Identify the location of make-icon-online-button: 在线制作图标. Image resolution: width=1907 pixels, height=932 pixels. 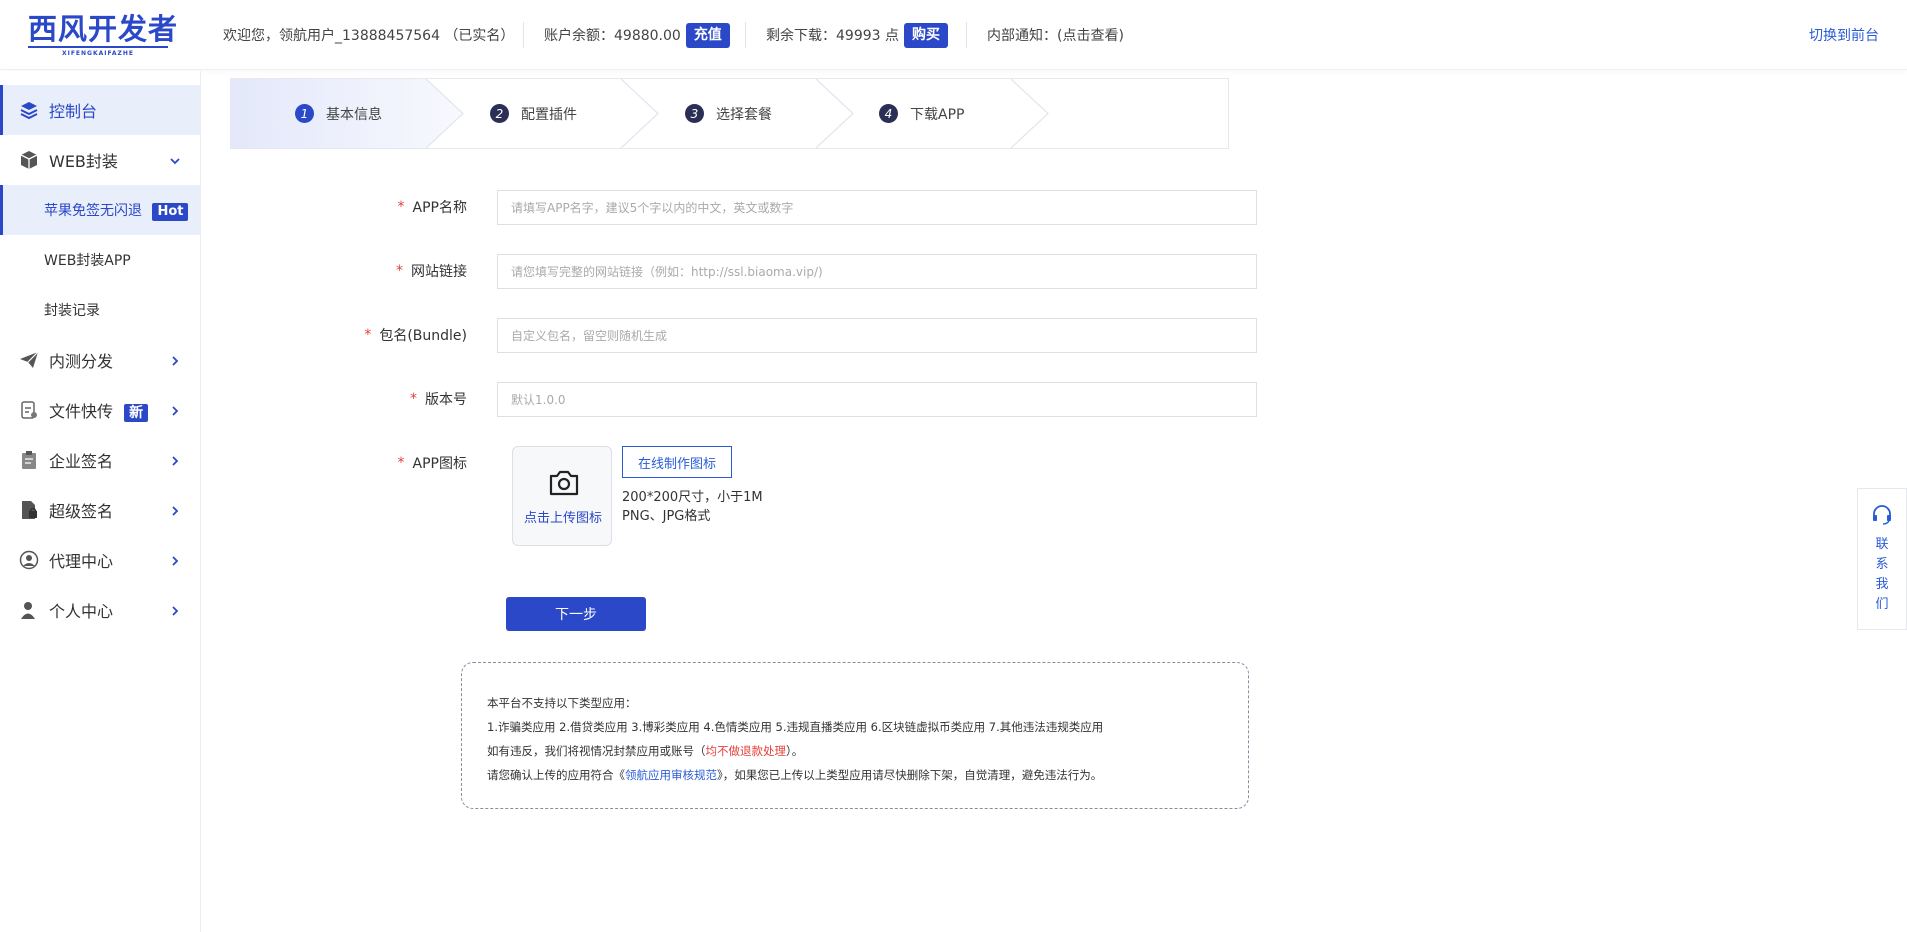
(677, 462).